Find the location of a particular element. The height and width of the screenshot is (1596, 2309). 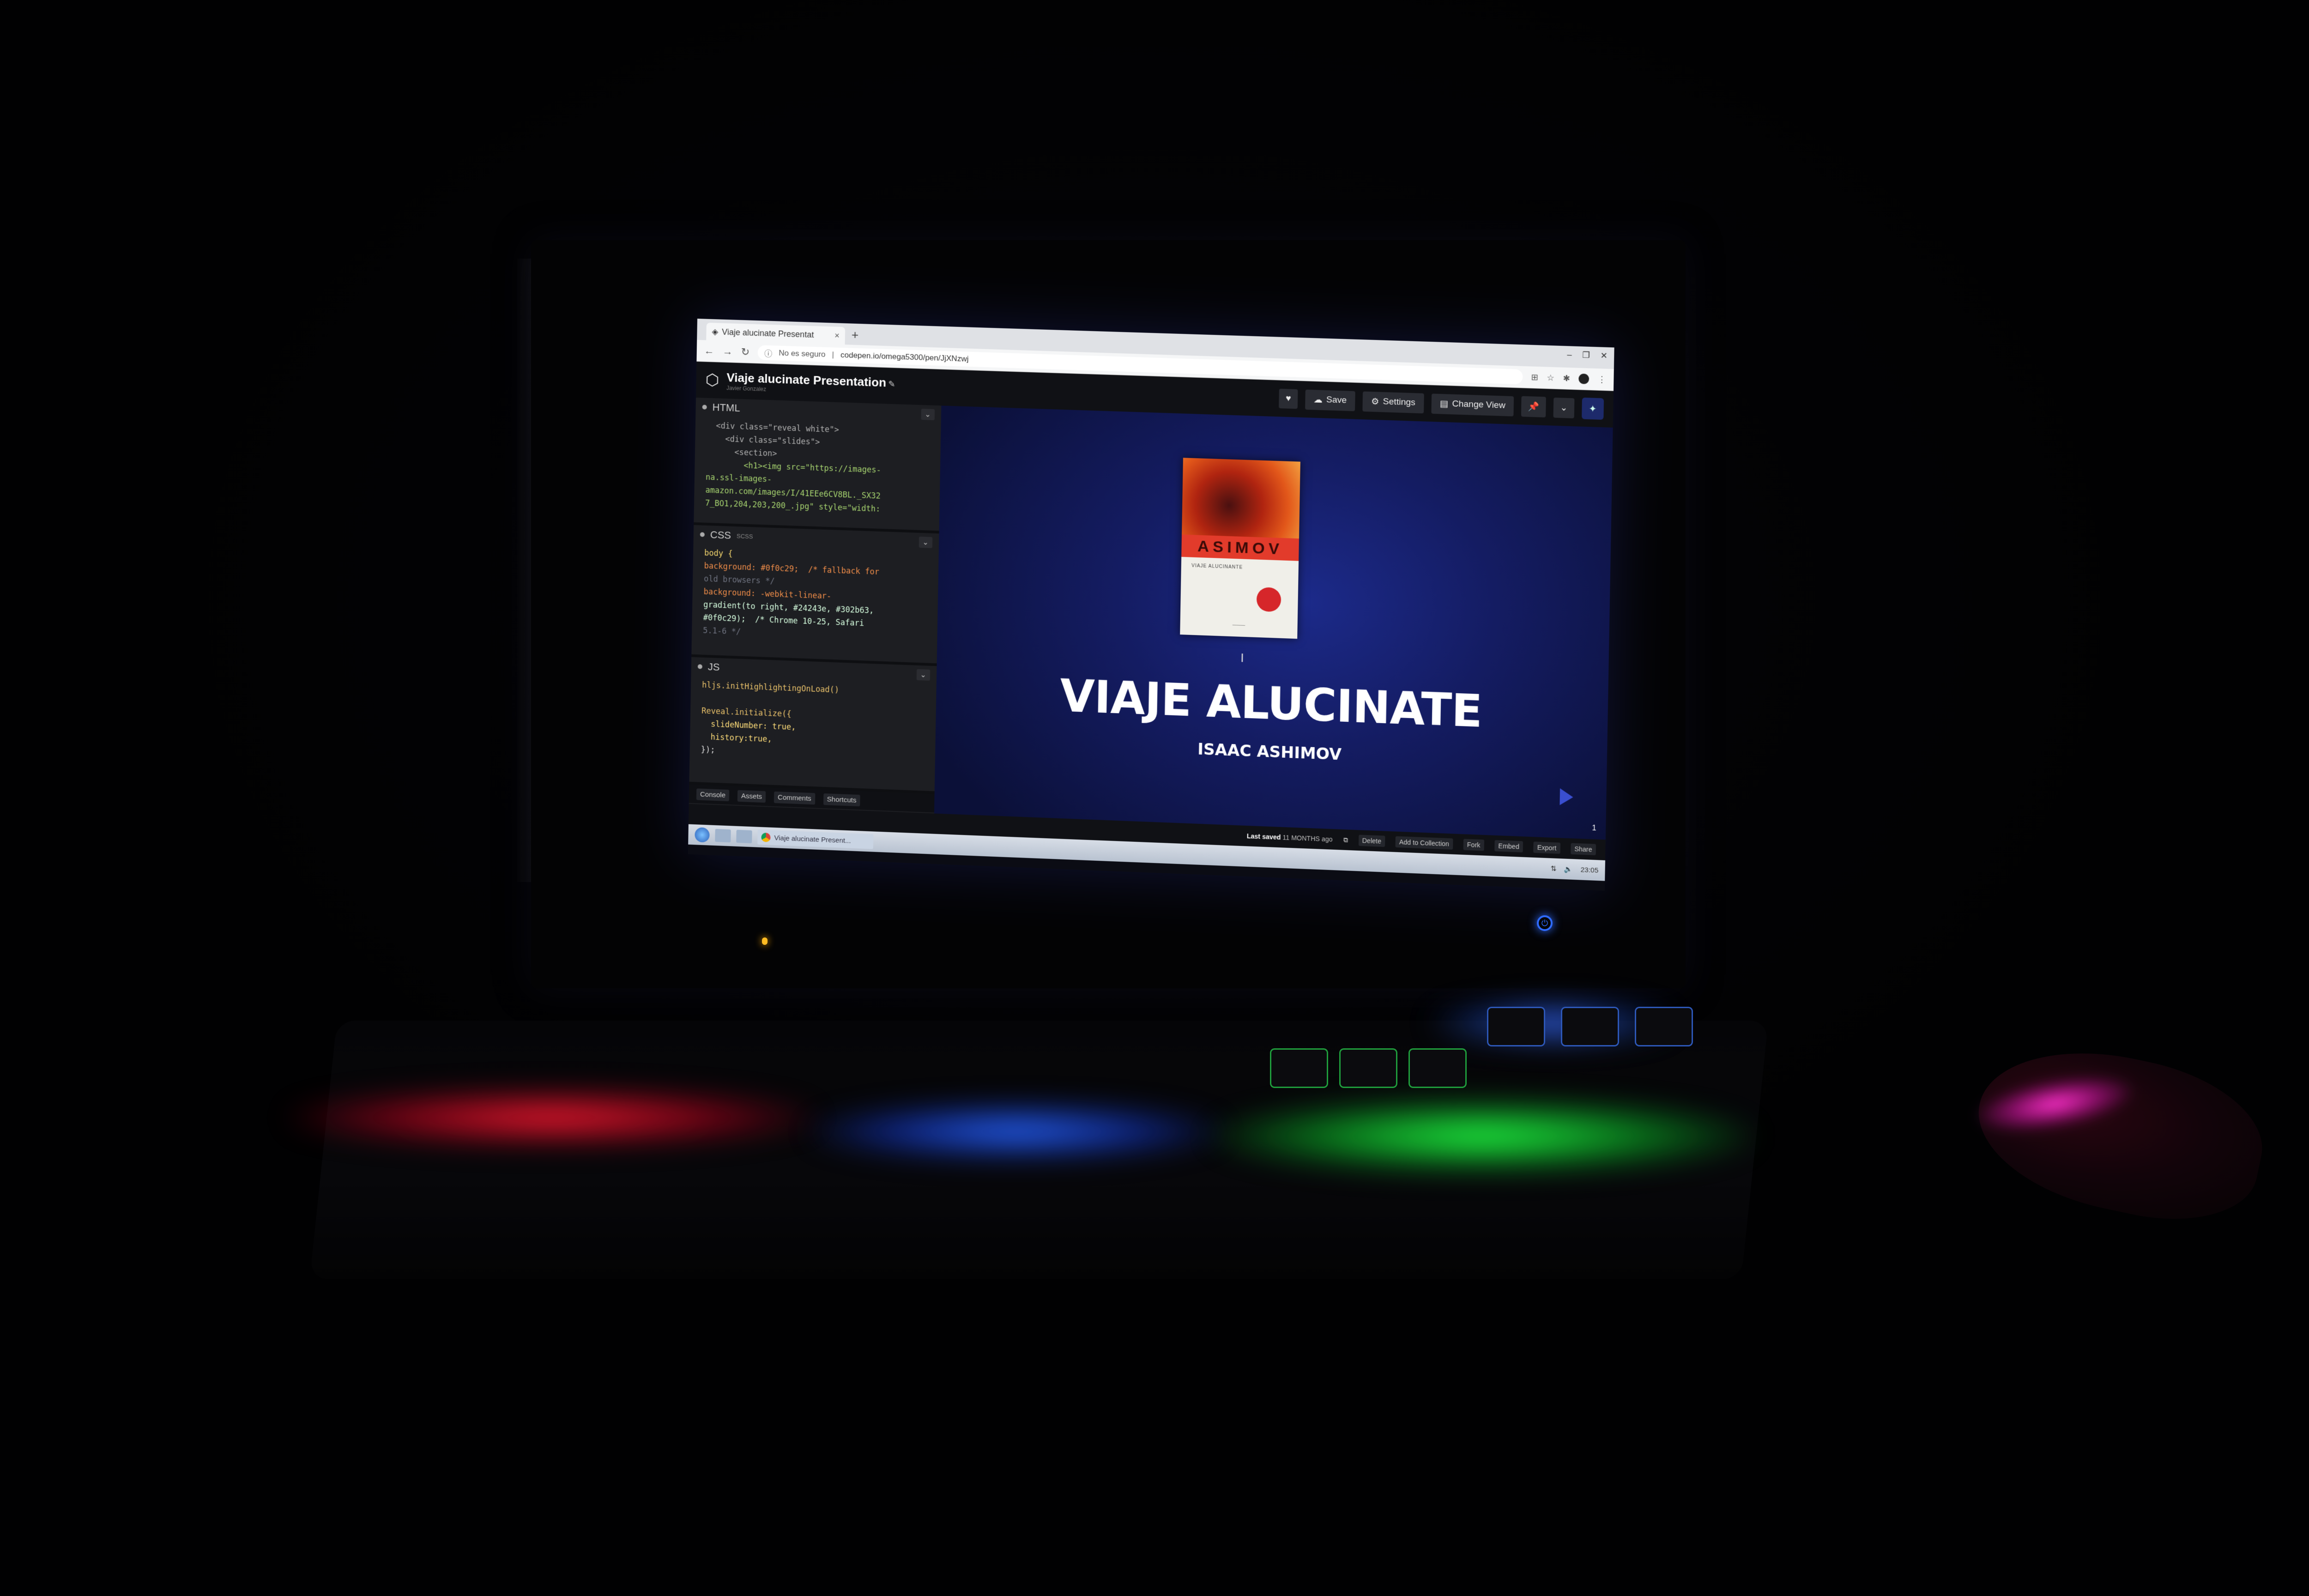

header-actions: ♥ ☁ Save ⚙ Settings ▤ Change View 📌 ⌄ ✦ is located at coordinates (1442, 404).